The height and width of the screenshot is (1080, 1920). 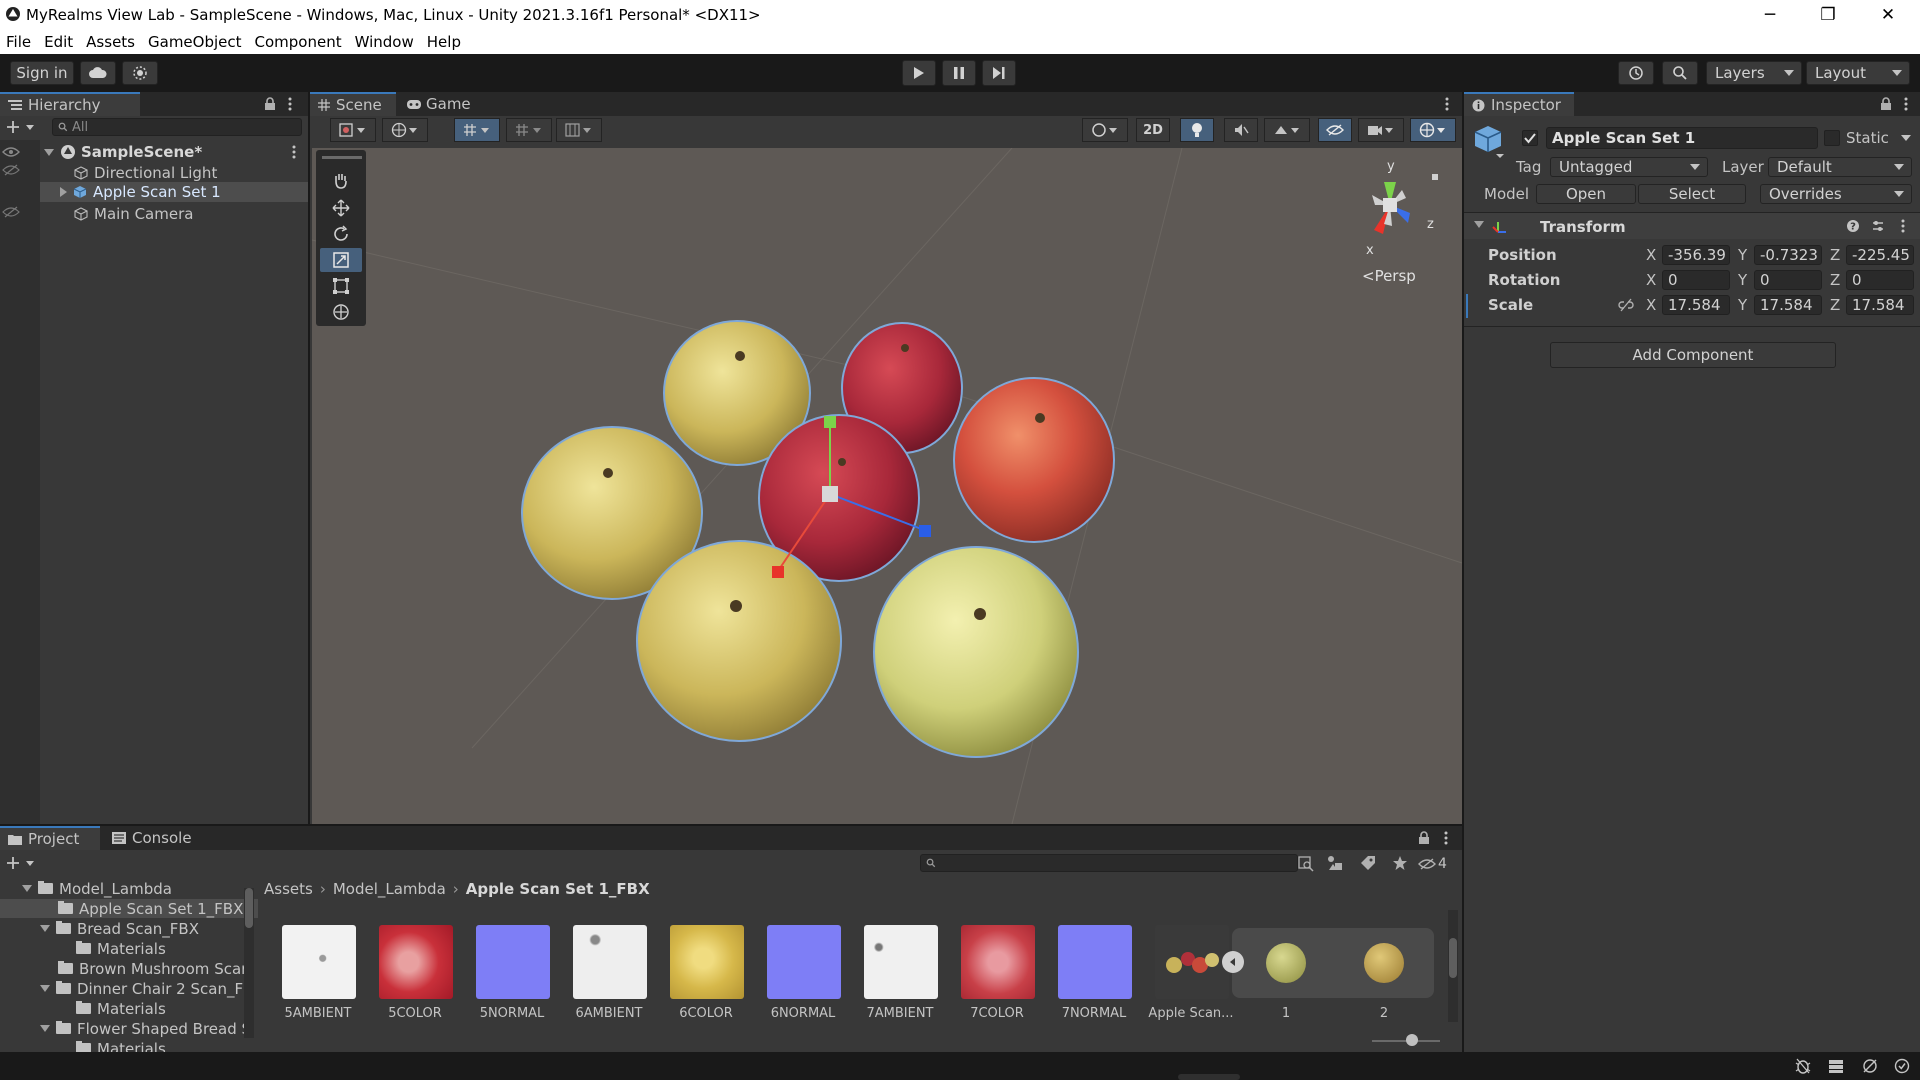 What do you see at coordinates (249, 963) in the screenshot?
I see `tree-scrollbar` at bounding box center [249, 963].